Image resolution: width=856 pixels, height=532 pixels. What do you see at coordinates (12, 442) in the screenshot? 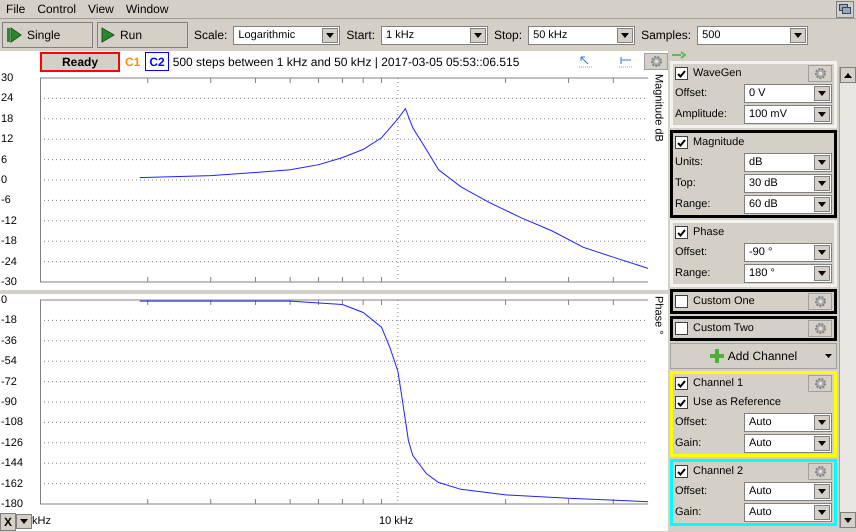
I see `axis-tick-label: -126` at bounding box center [12, 442].